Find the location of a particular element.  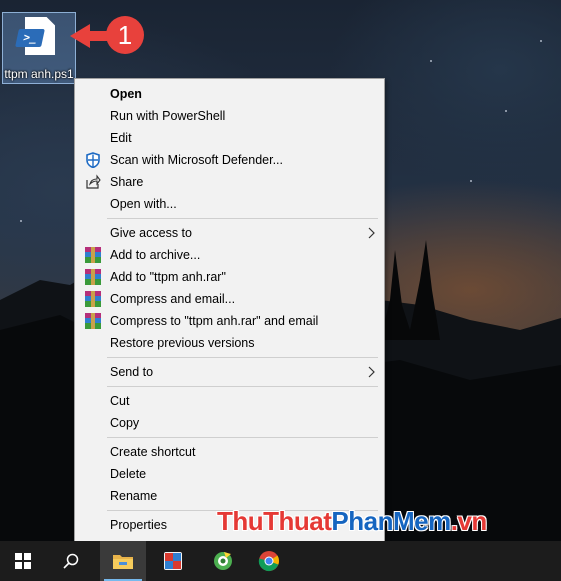

menu-item-label: Restore previous versions is located at coordinates (182, 343).